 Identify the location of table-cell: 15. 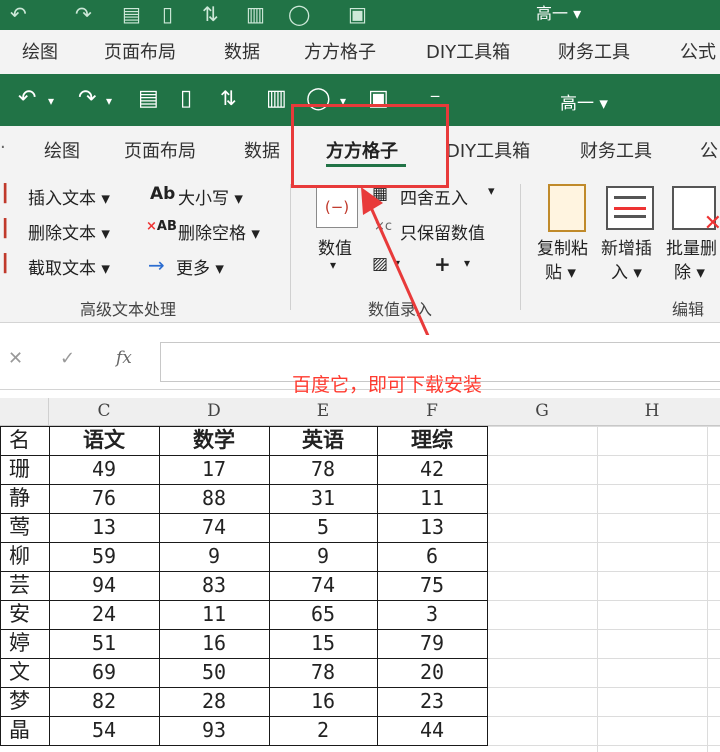
(323, 643).